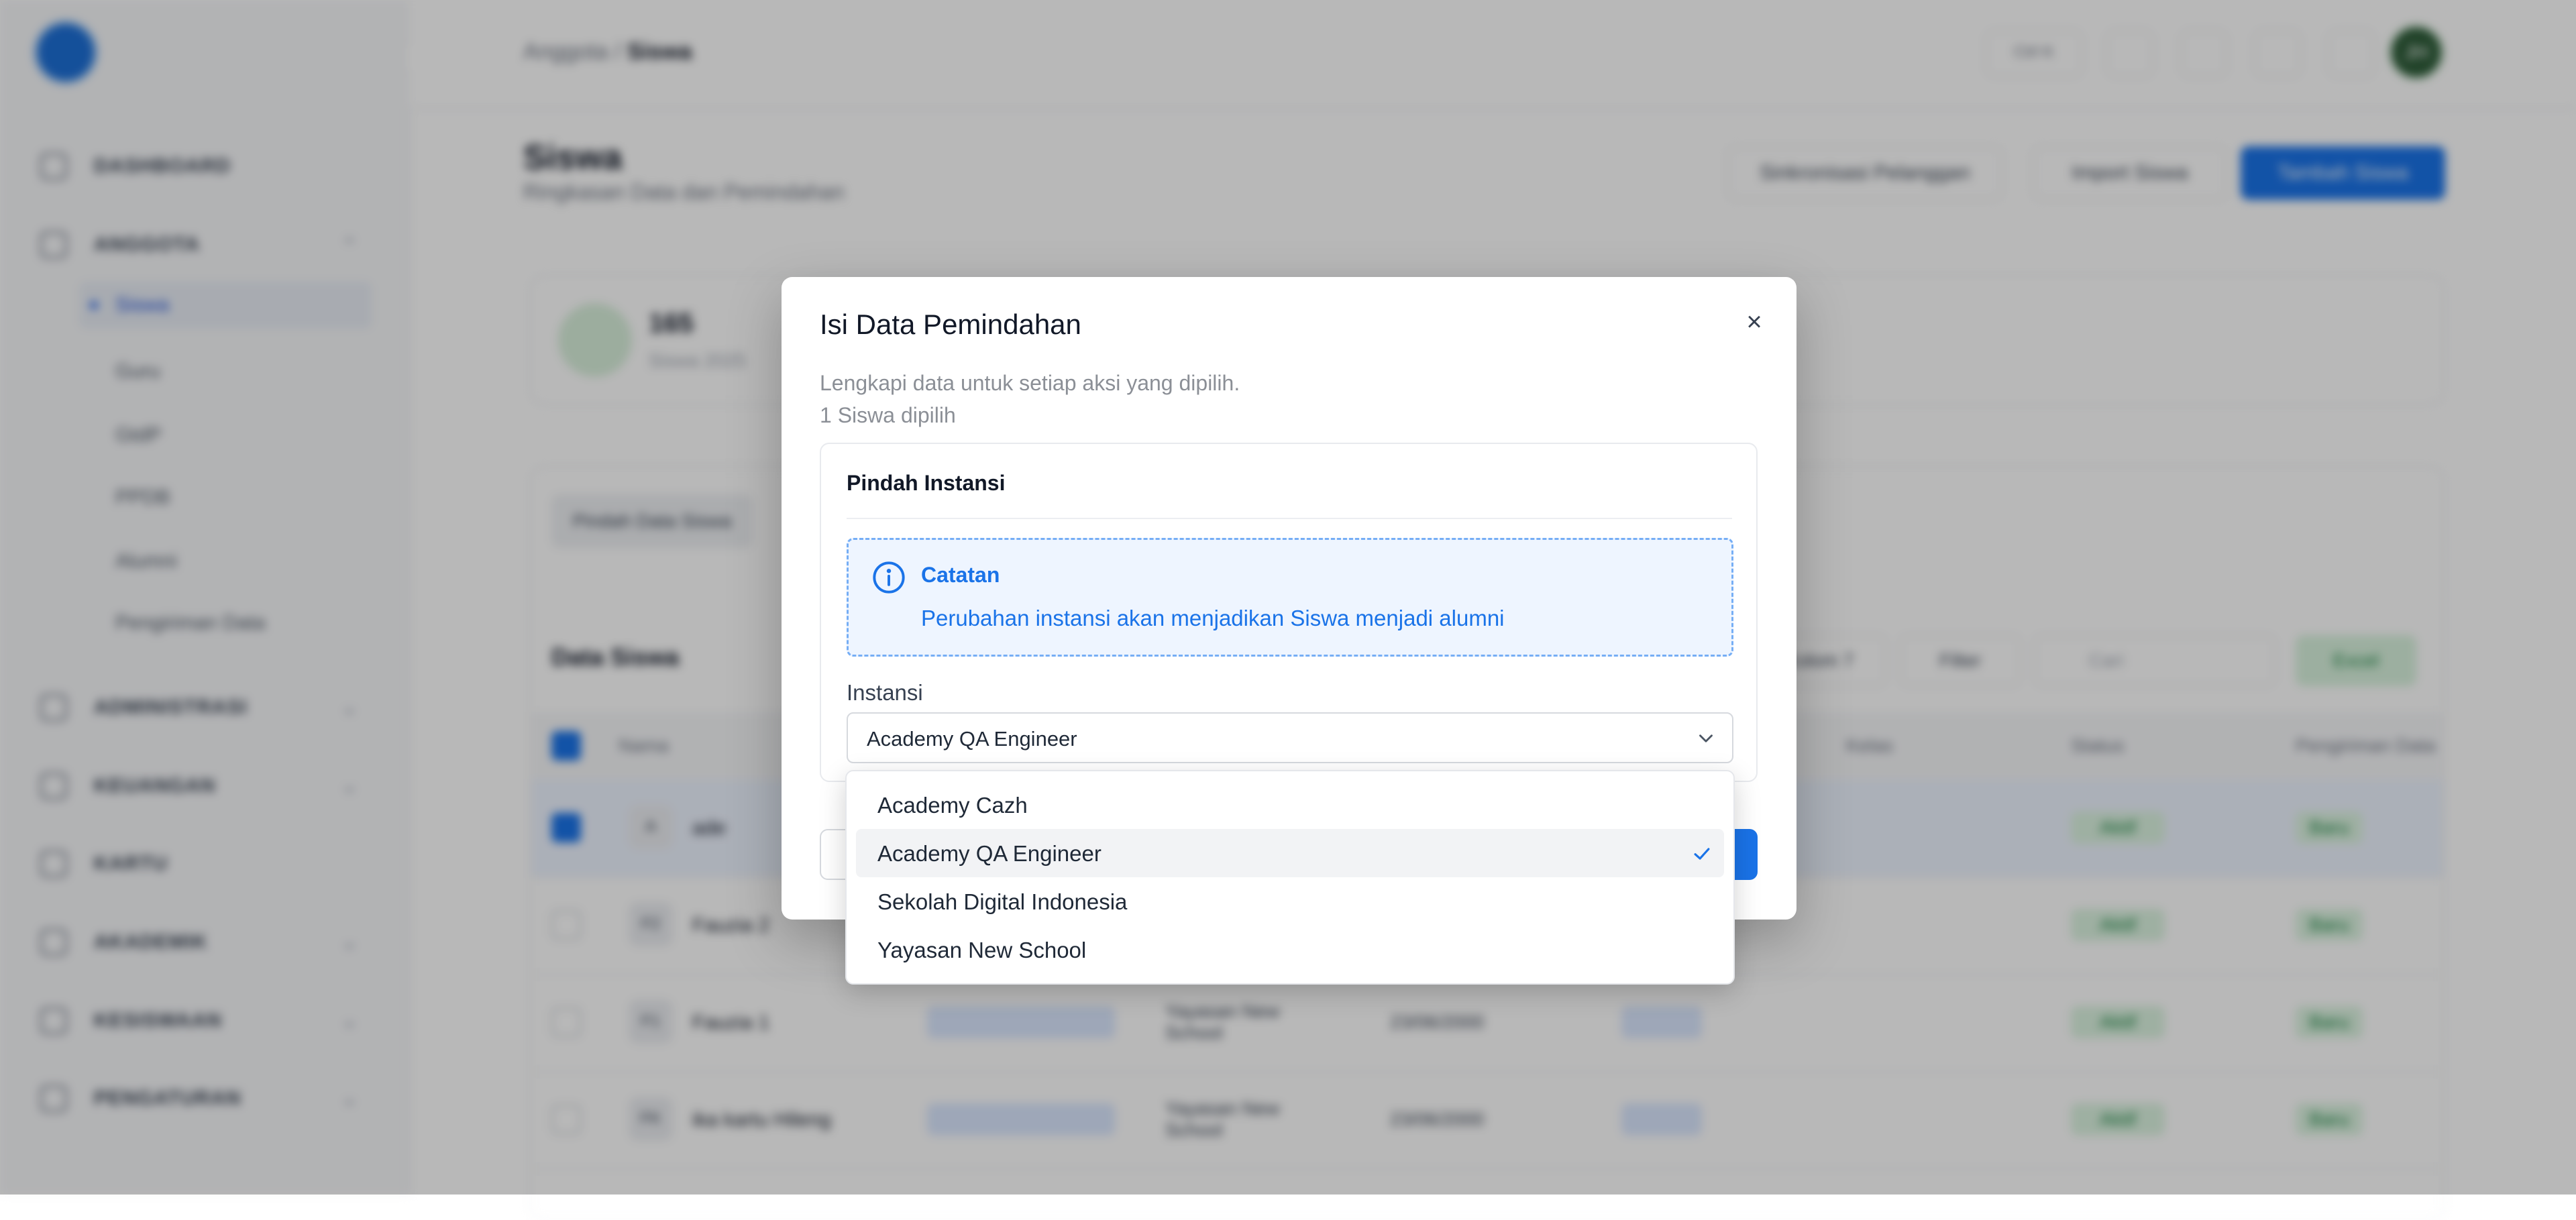 The image size is (2576, 1220). Describe the element at coordinates (1754, 322) in the screenshot. I see `close-icon: ×` at that location.